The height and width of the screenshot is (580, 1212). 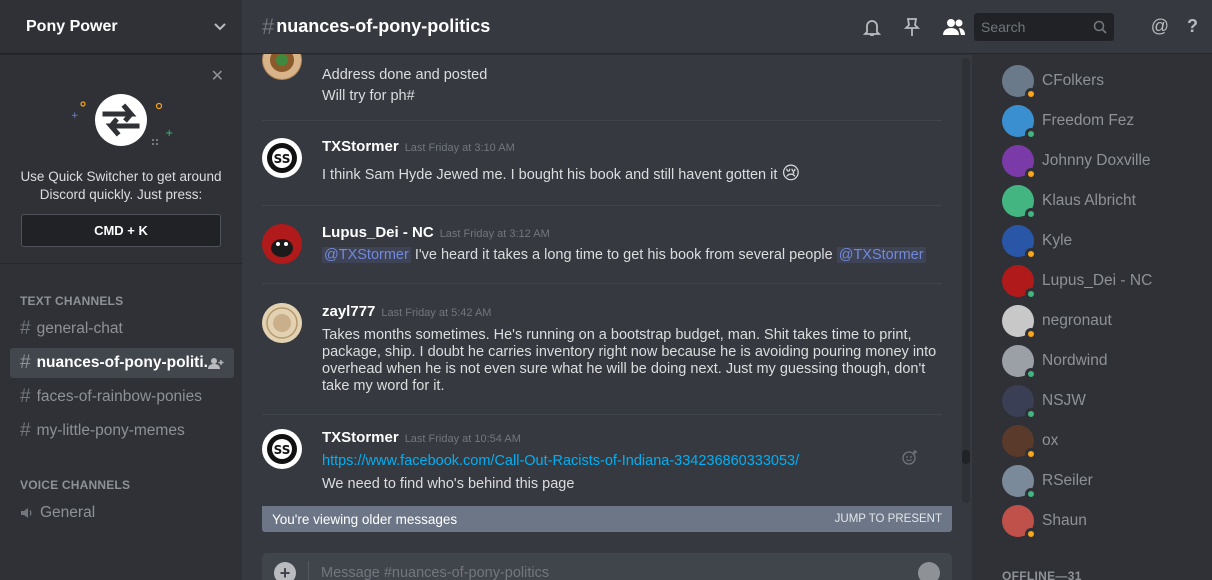 I want to click on message-author: zayl777, so click(x=348, y=311).